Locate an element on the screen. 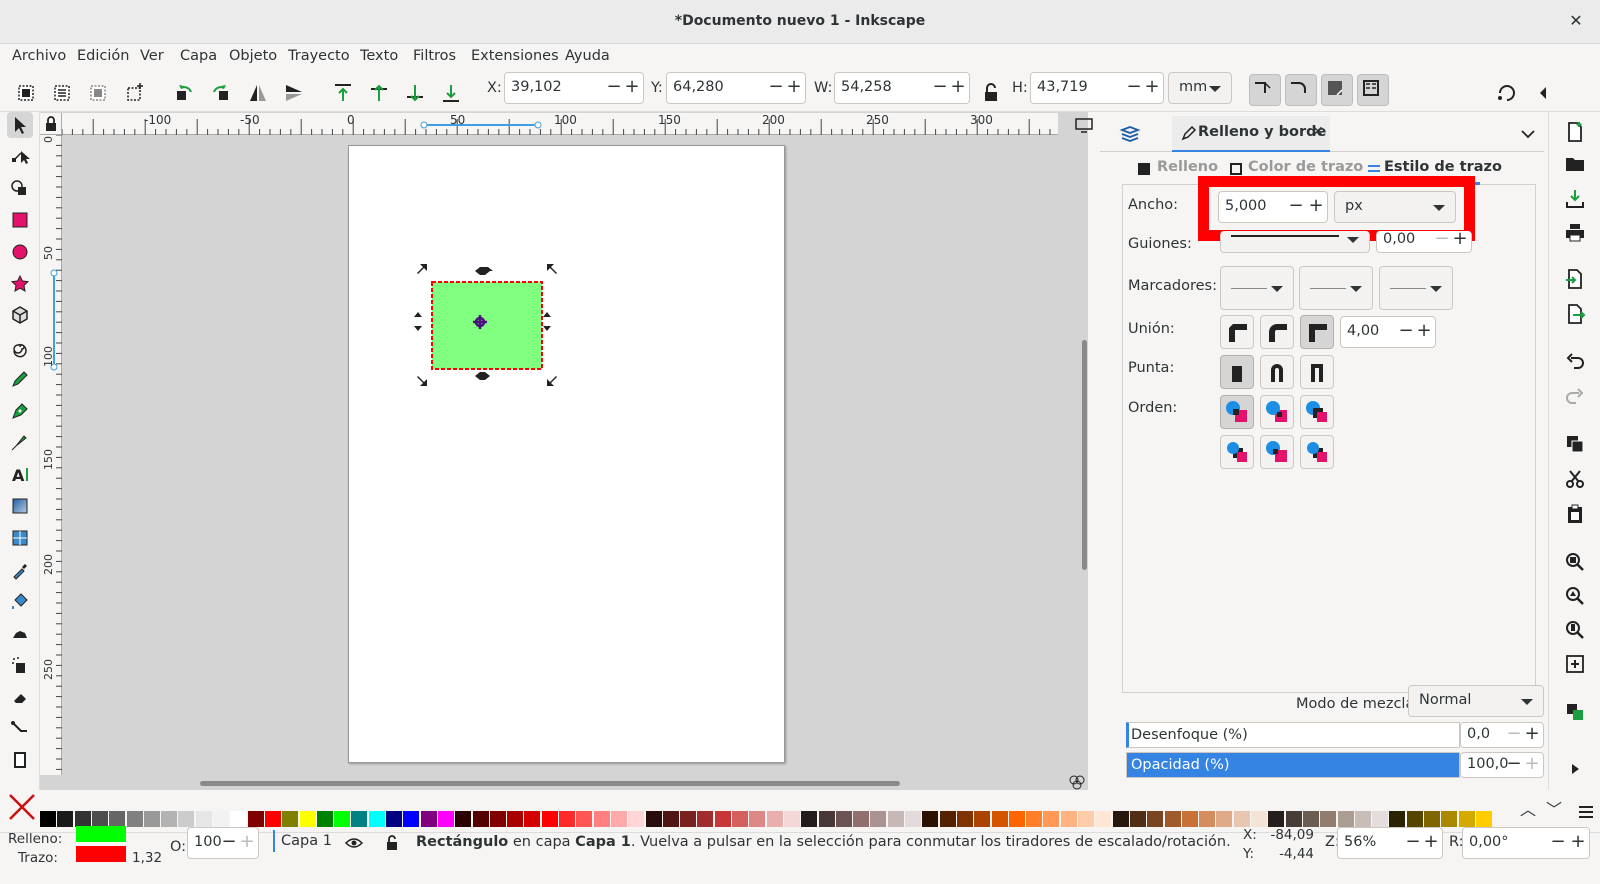 Image resolution: width=1600 pixels, height=884 pixels. menu-ayuda: Ayuda is located at coordinates (587, 56).